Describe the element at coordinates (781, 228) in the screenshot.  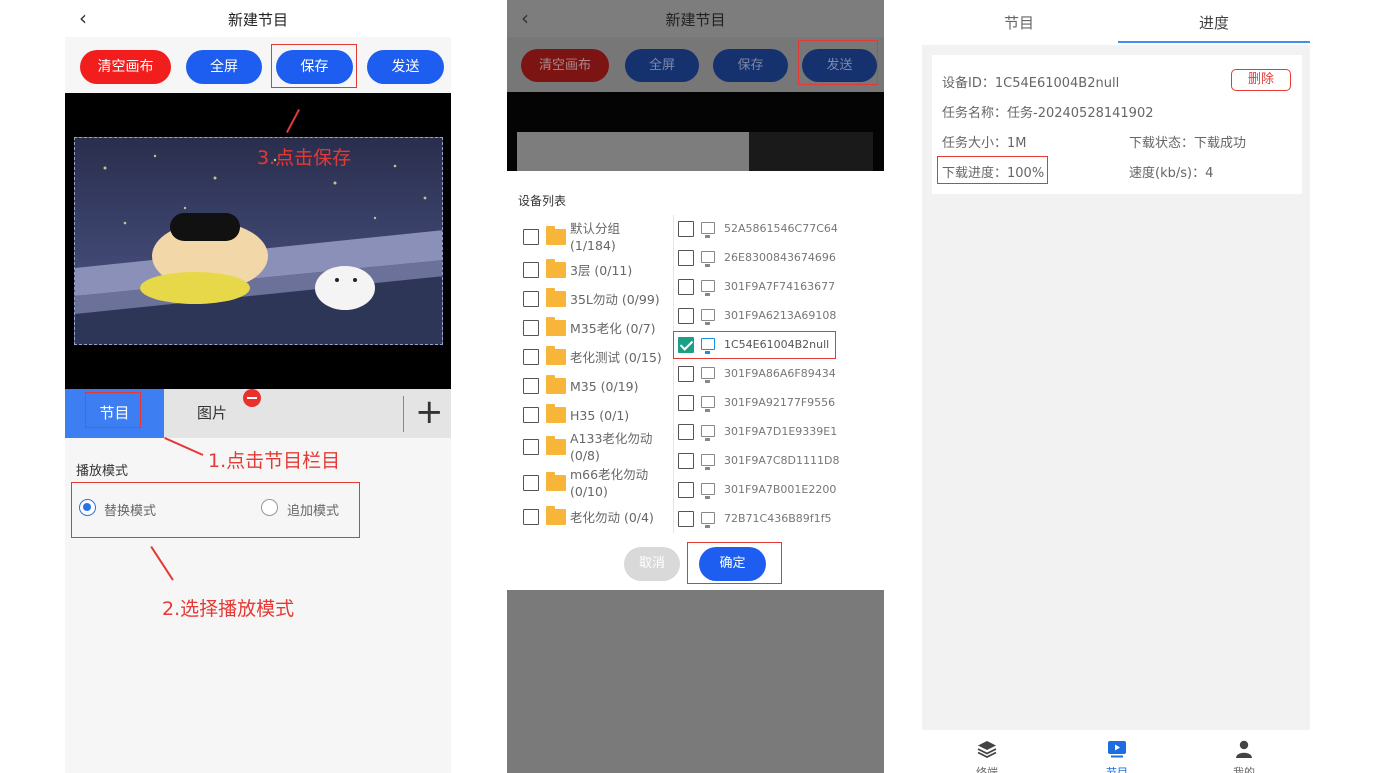
I see `device-id: 52A5861546C77C64` at that location.